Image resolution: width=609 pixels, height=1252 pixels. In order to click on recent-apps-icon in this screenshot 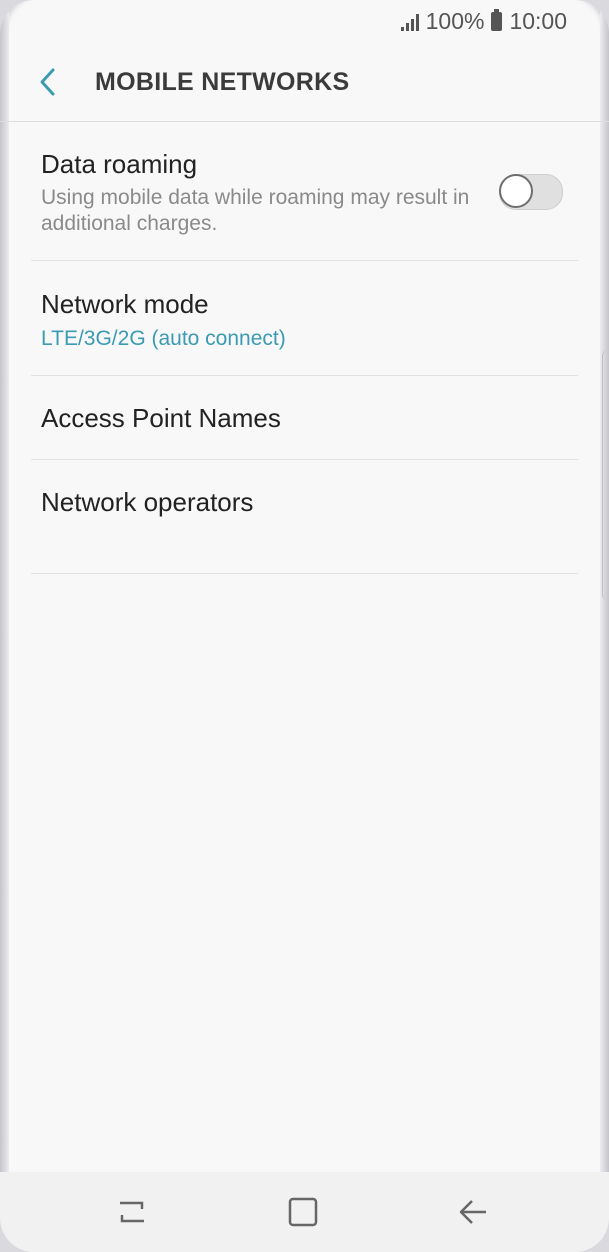, I will do `click(132, 1212)`.